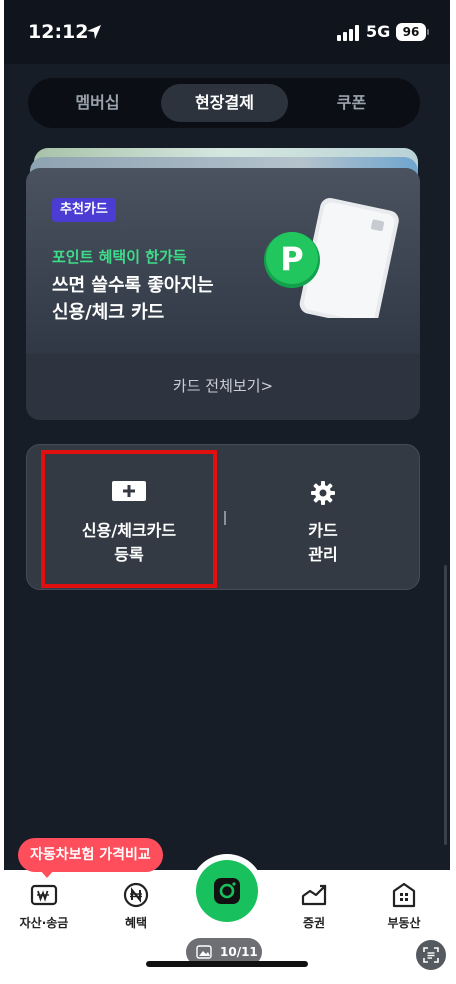 The height and width of the screenshot is (984, 456). I want to click on image-icon, so click(204, 952).